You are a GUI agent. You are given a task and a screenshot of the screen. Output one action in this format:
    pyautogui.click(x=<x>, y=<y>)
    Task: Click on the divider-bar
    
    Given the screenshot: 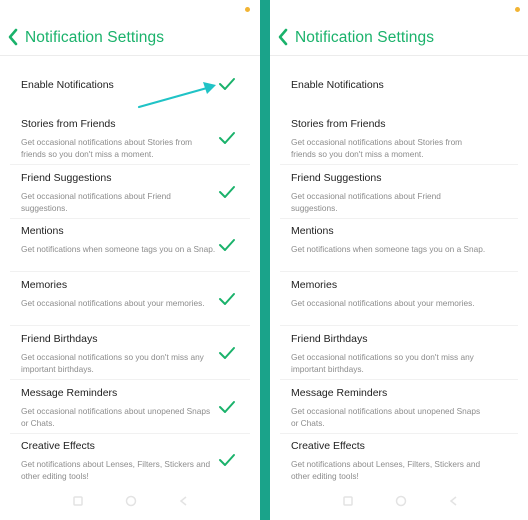 What is the action you would take?
    pyautogui.click(x=265, y=260)
    